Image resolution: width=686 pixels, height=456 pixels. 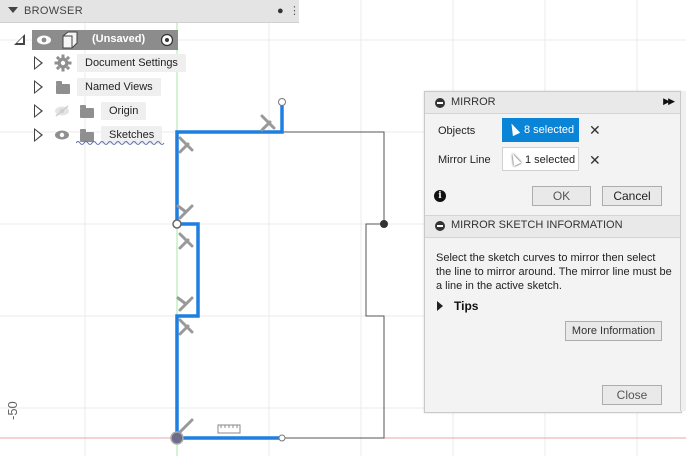 I want to click on browser-title: BROWSER, so click(x=53, y=11).